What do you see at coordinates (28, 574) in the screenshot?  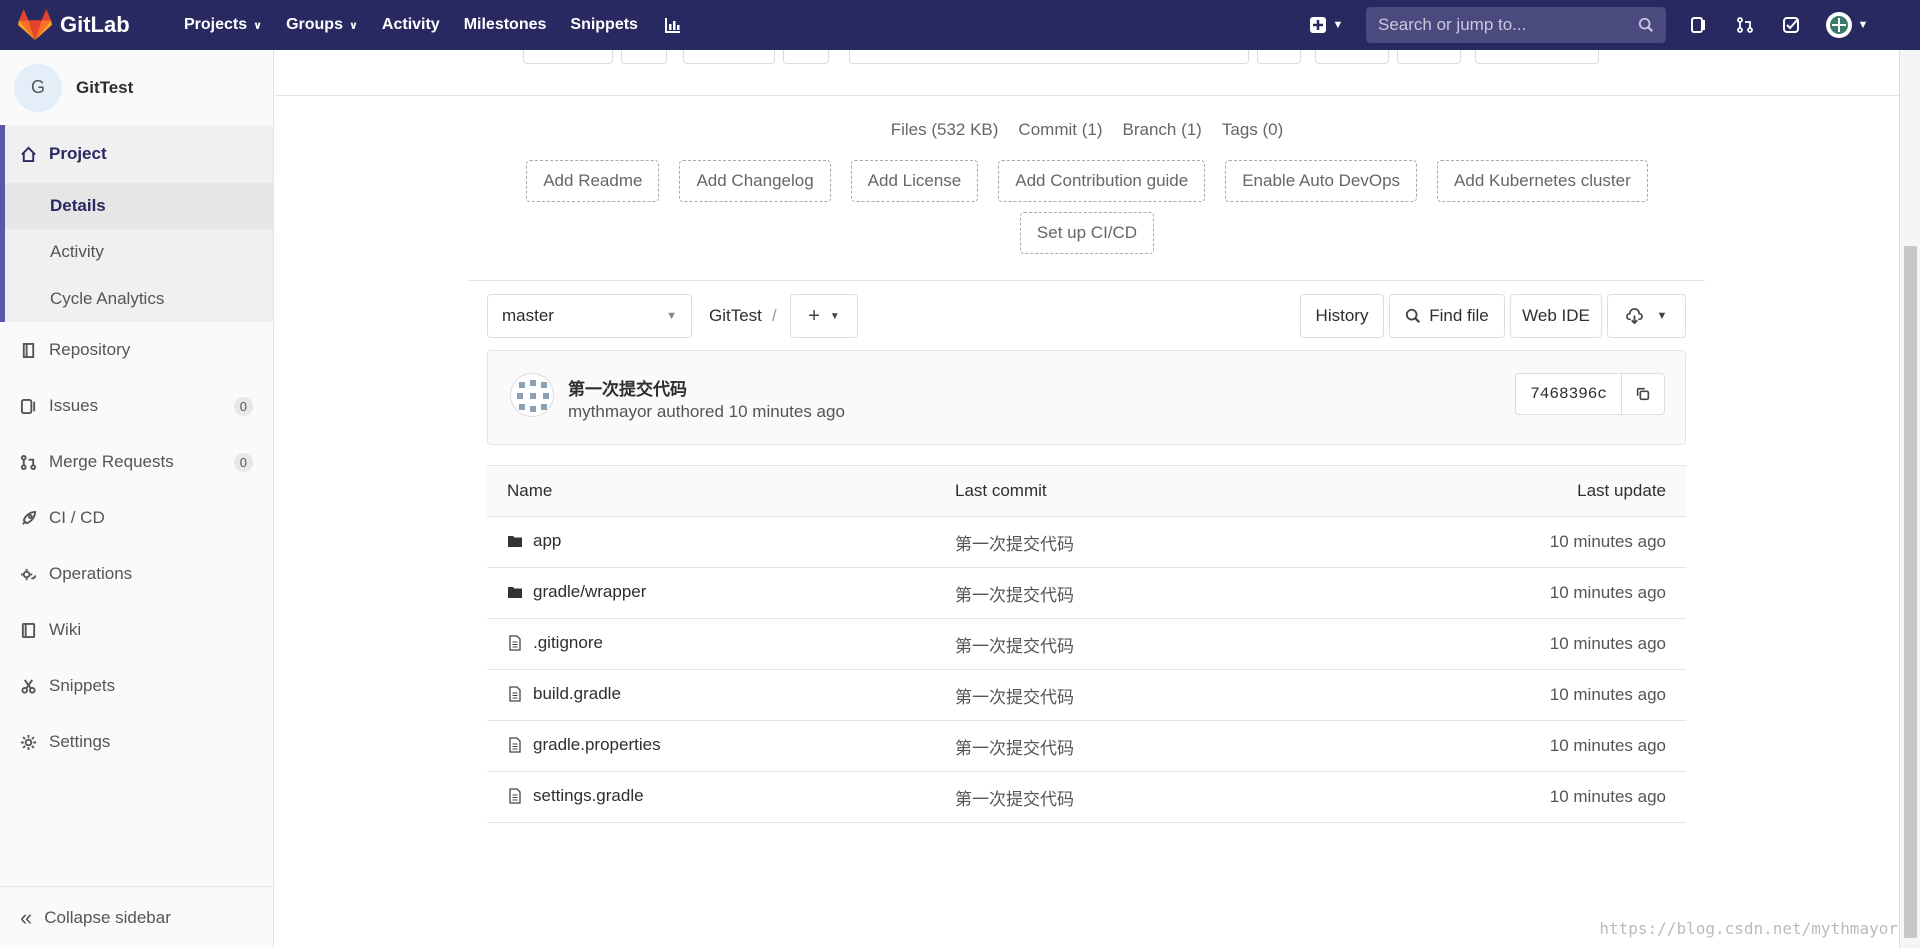 I see `cloud-gear-icon` at bounding box center [28, 574].